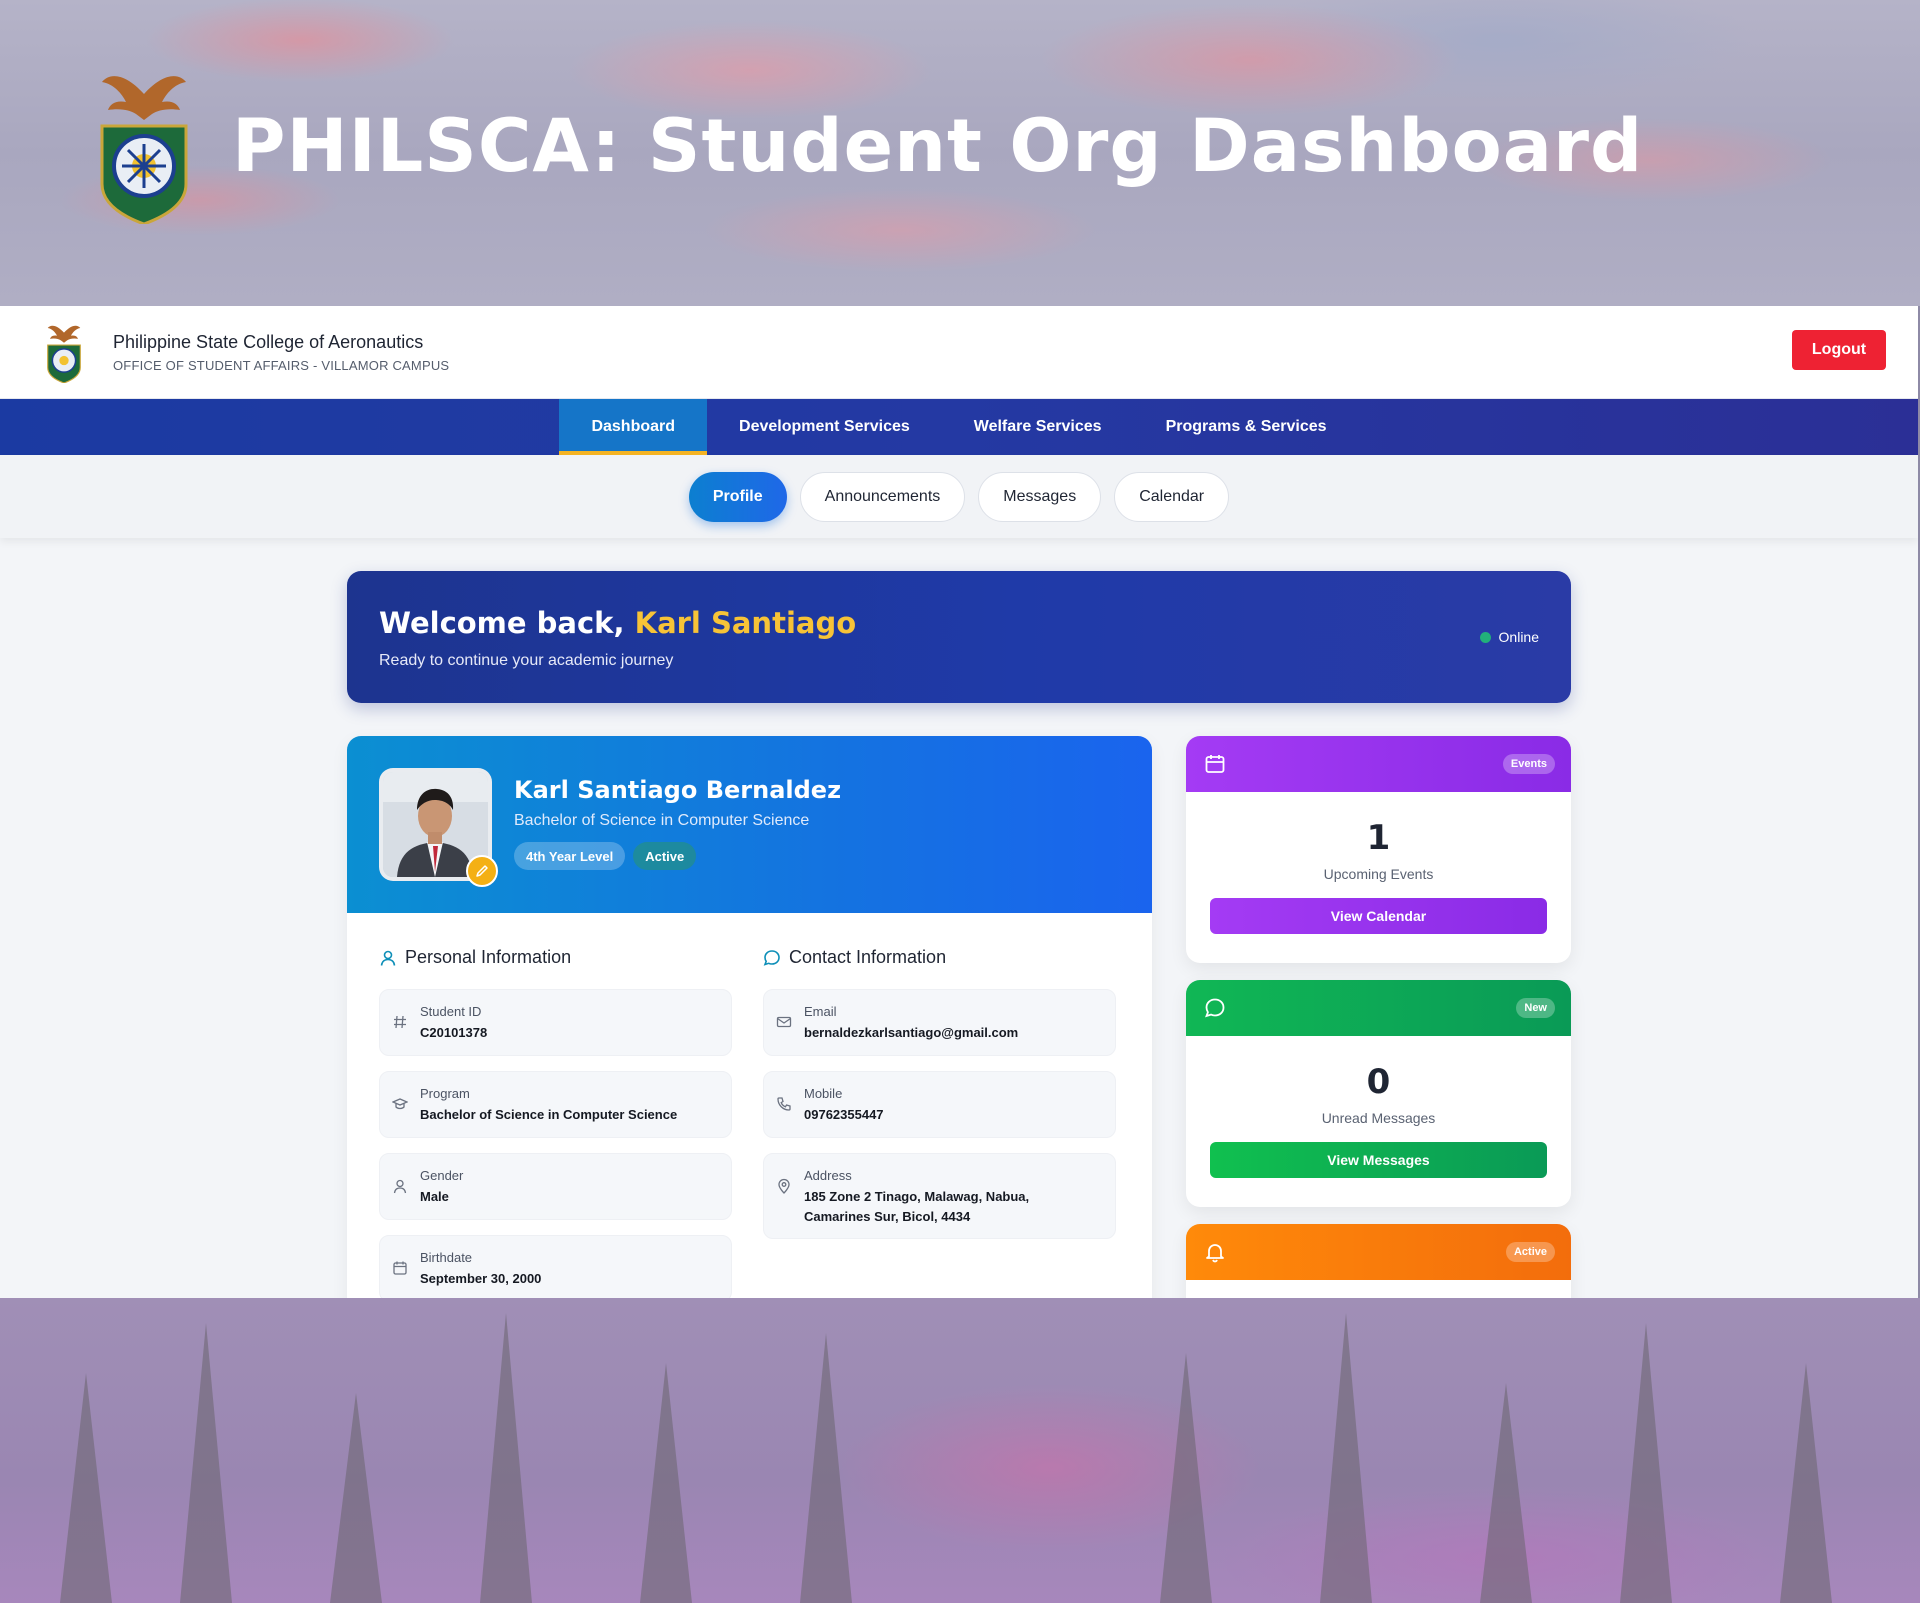 Image resolution: width=1920 pixels, height=1603 pixels. What do you see at coordinates (1839, 350) in the screenshot?
I see `logout-button: Logout` at bounding box center [1839, 350].